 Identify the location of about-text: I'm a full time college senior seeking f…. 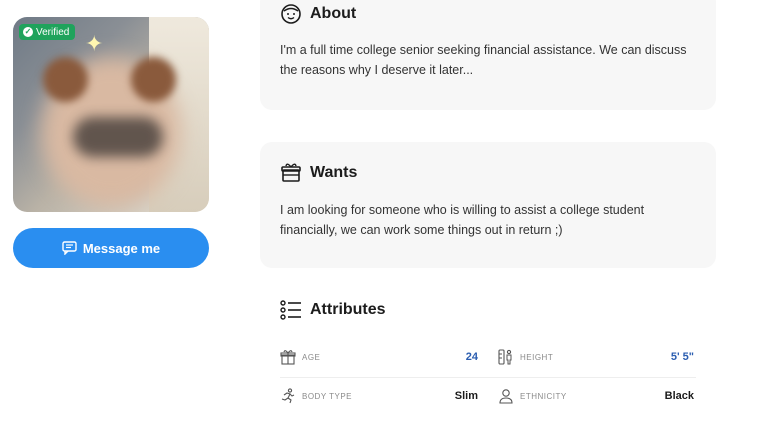
(483, 60).